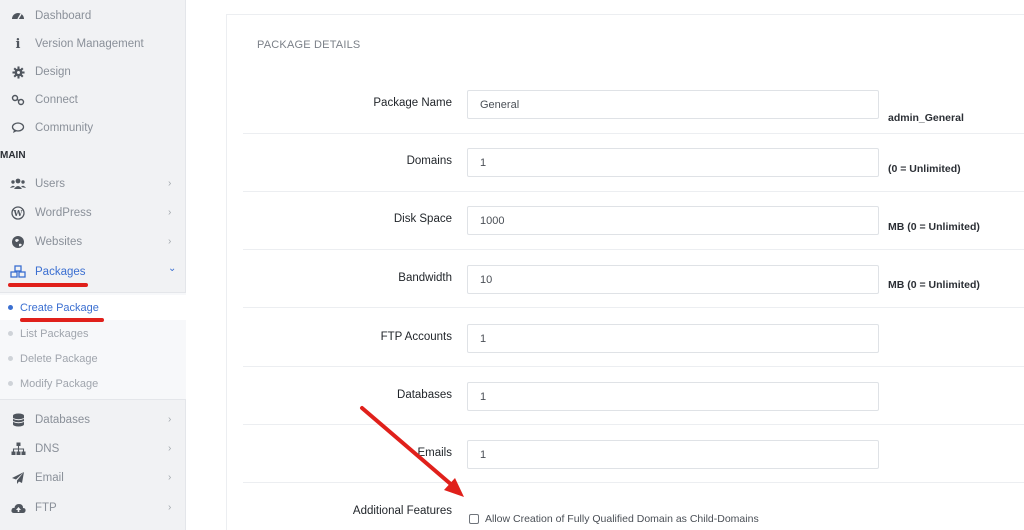 This screenshot has width=1024, height=530. Describe the element at coordinates (93, 420) in the screenshot. I see `sidebar-item-databases: Databases ›` at that location.